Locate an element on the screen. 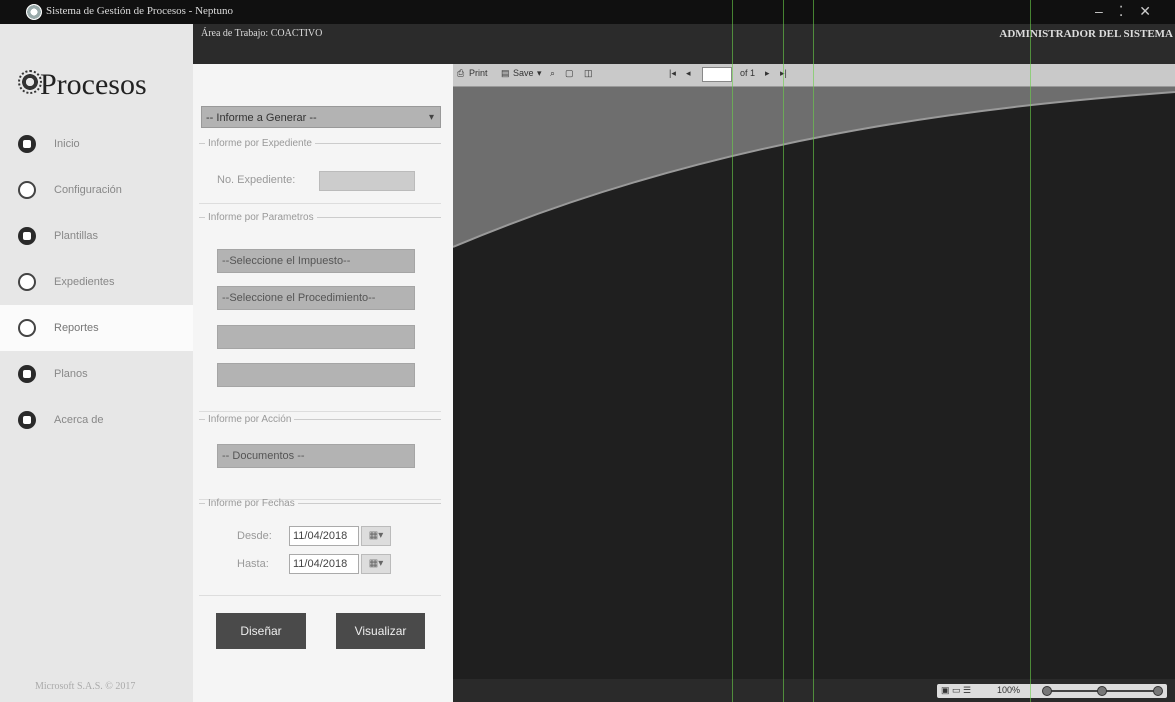  zoom-slider-handle is located at coordinates (1102, 691).